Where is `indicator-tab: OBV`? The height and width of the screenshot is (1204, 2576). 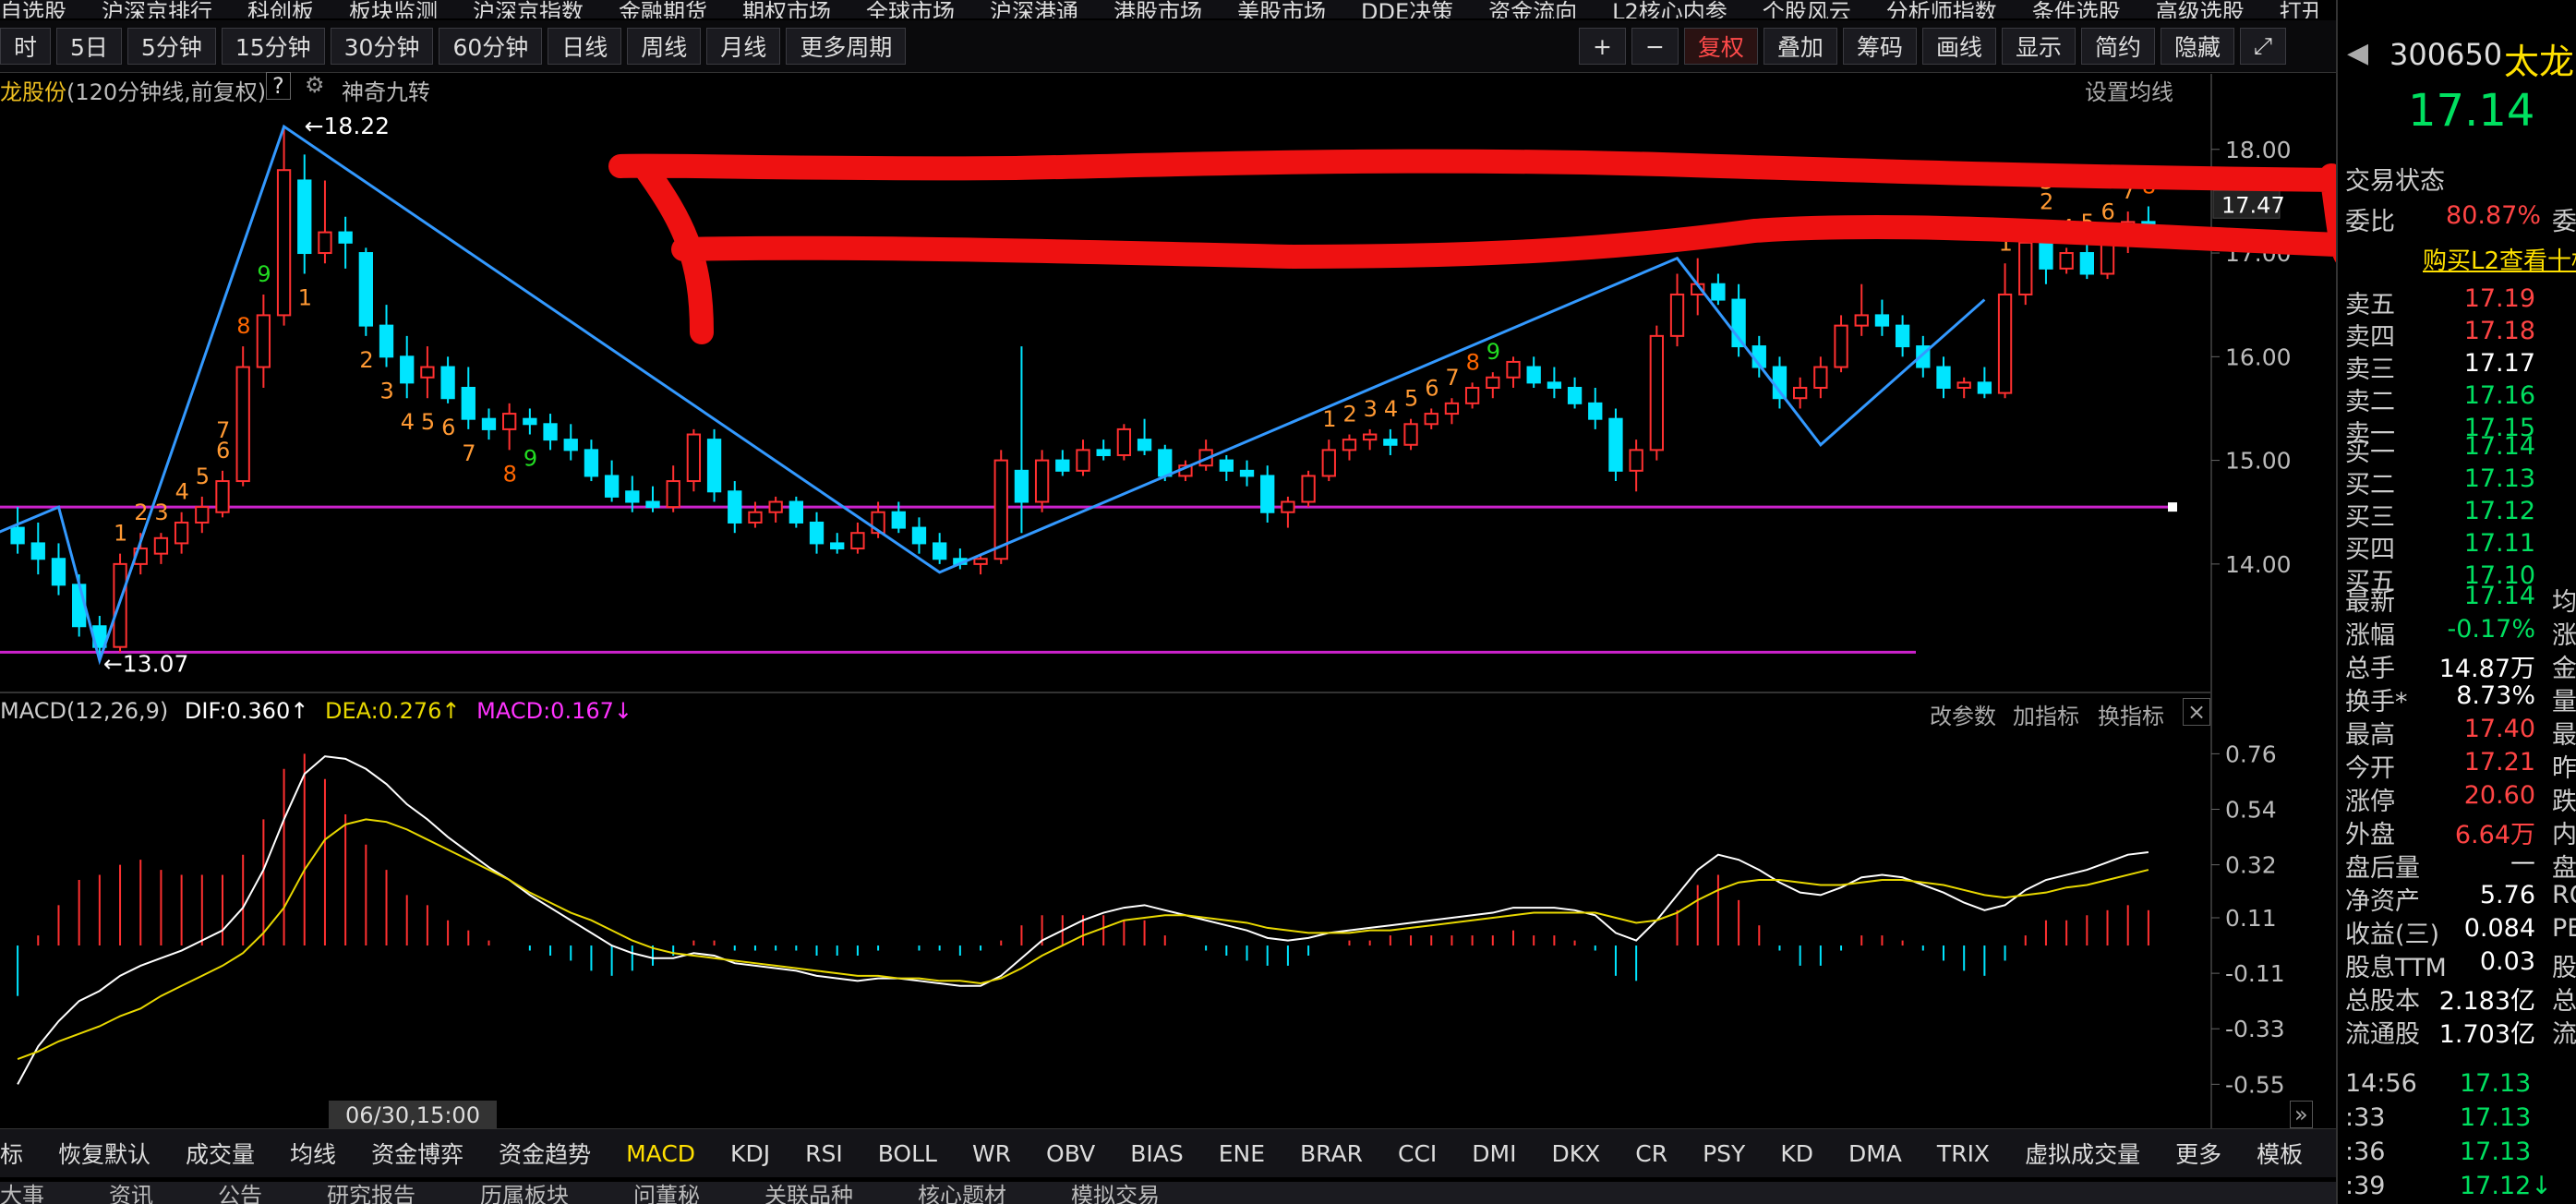
indicator-tab: OBV is located at coordinates (1070, 1153).